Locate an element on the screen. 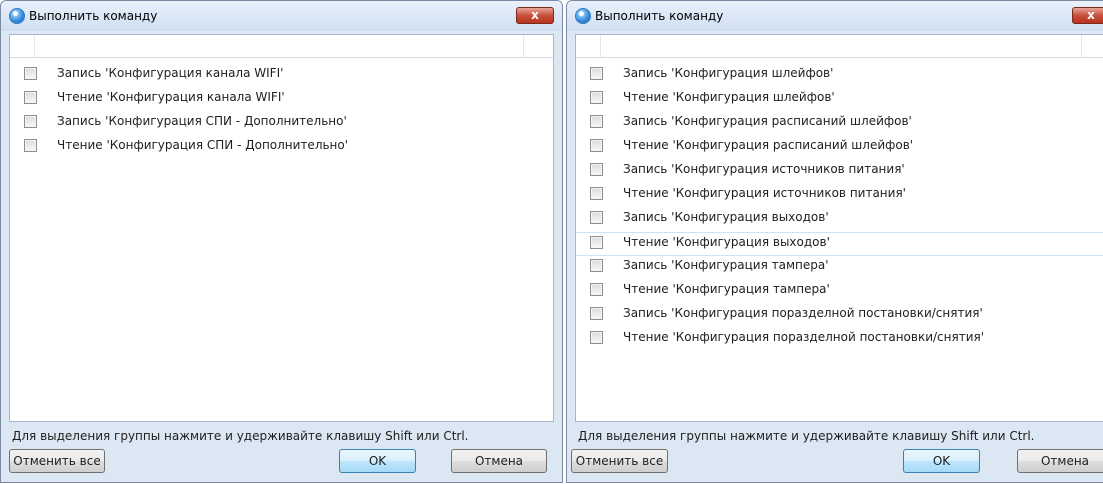 The height and width of the screenshot is (484, 1103). list-item: Чтение 'Конфигурация источников питания' is located at coordinates (839, 196).